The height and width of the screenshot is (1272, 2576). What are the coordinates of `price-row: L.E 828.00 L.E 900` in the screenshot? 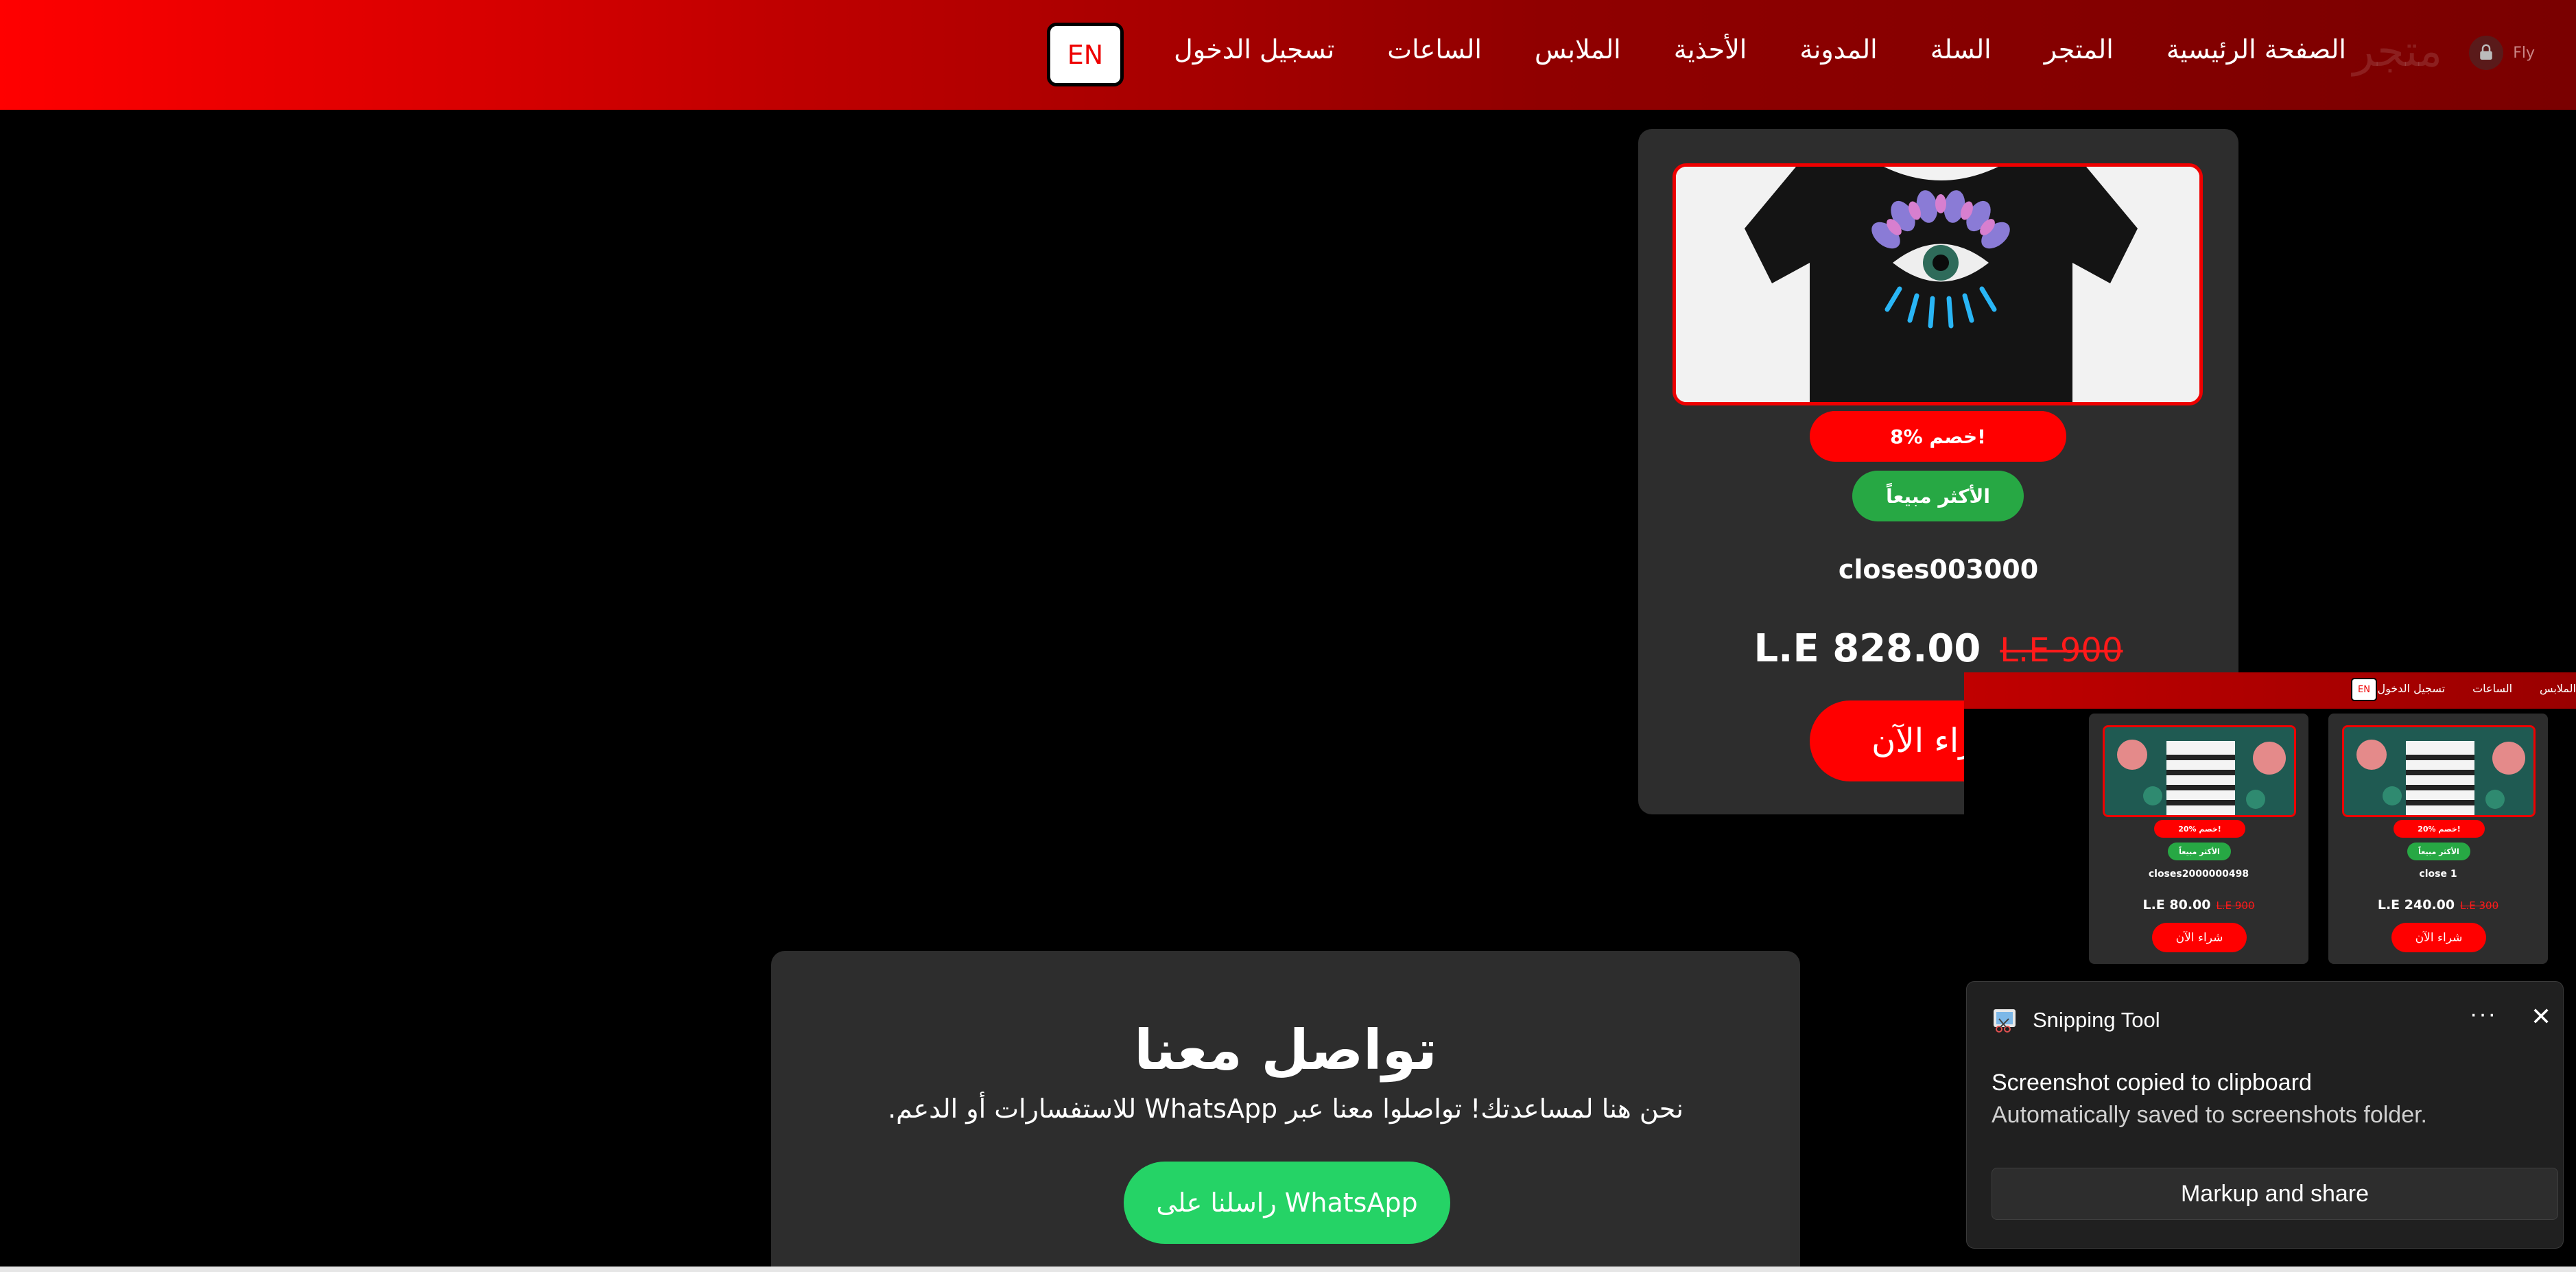 It's located at (1938, 648).